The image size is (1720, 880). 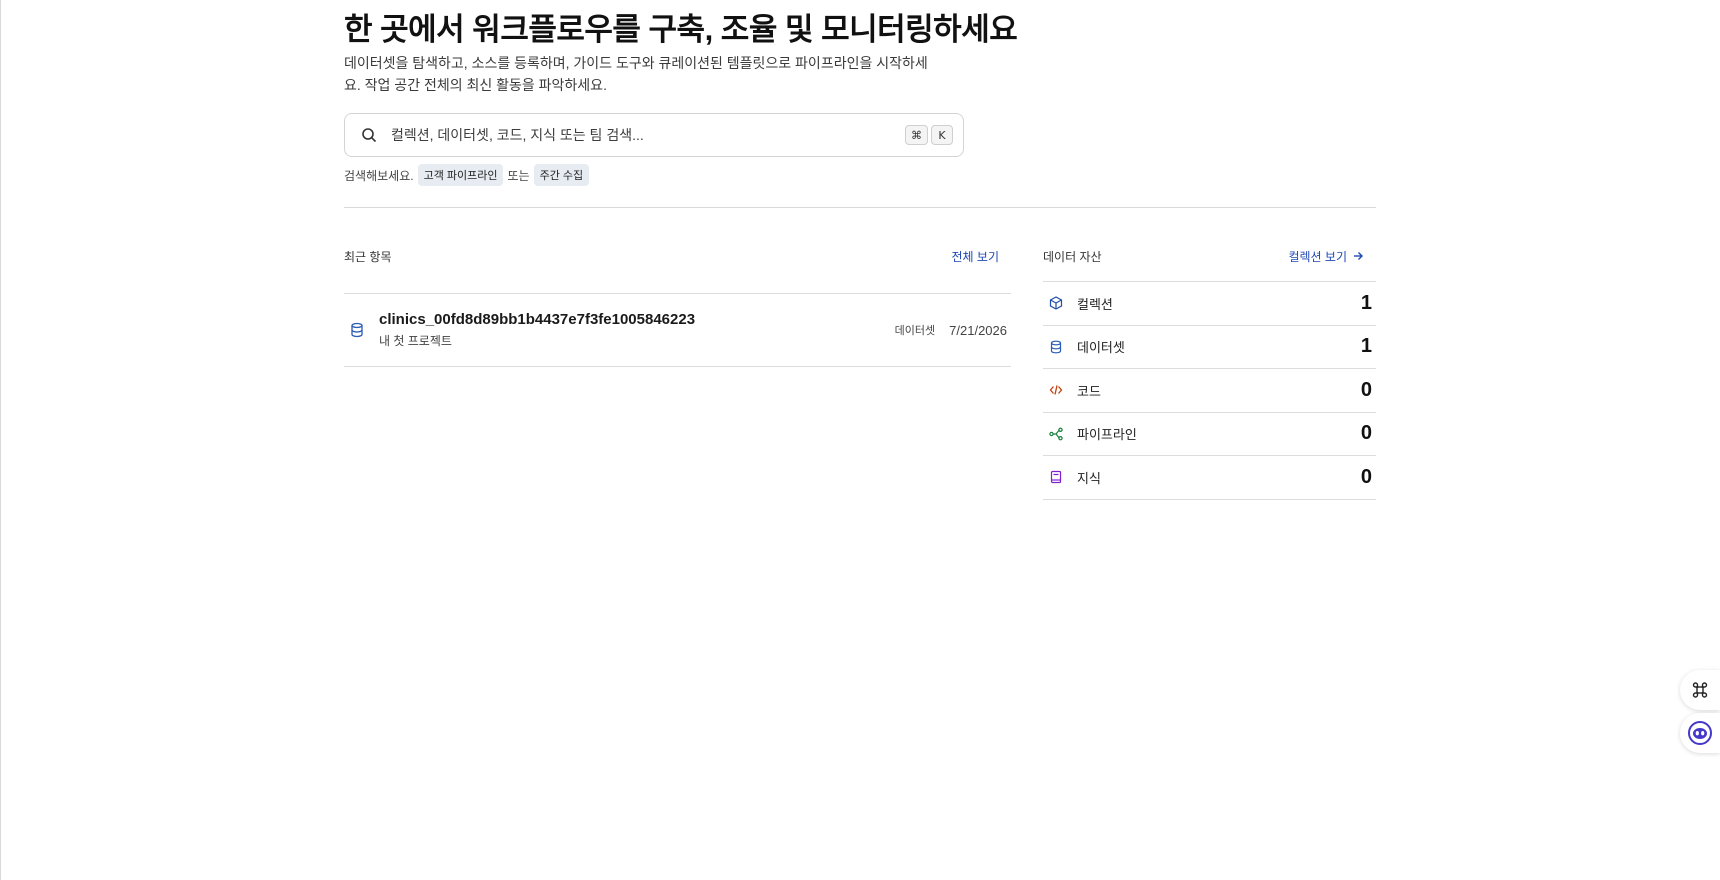 What do you see at coordinates (518, 175) in the screenshot?
I see `search-hint-or: 또는` at bounding box center [518, 175].